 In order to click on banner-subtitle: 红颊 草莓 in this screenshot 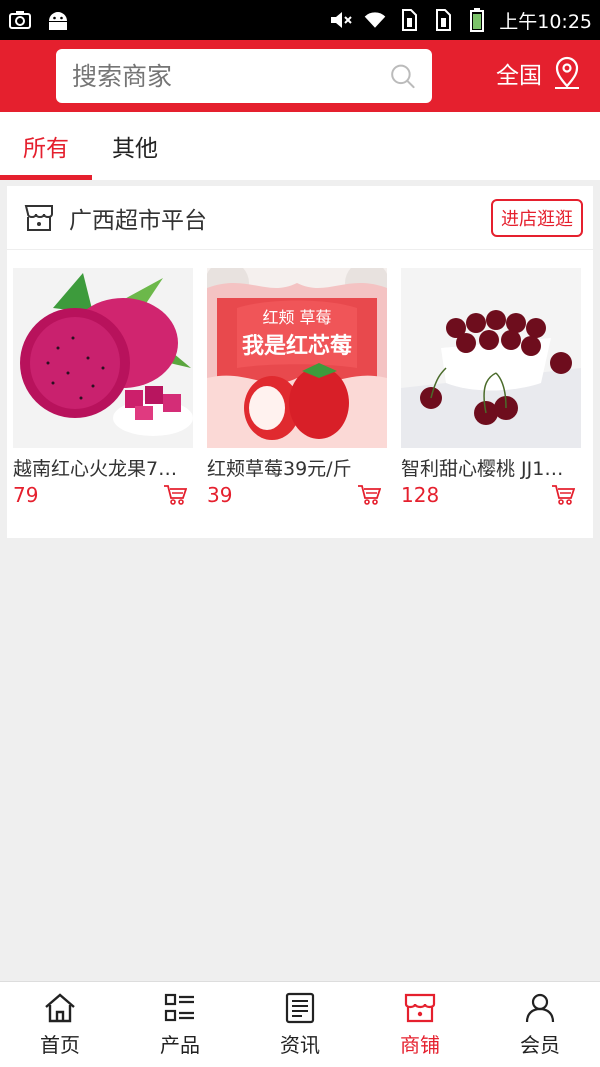, I will do `click(296, 317)`.